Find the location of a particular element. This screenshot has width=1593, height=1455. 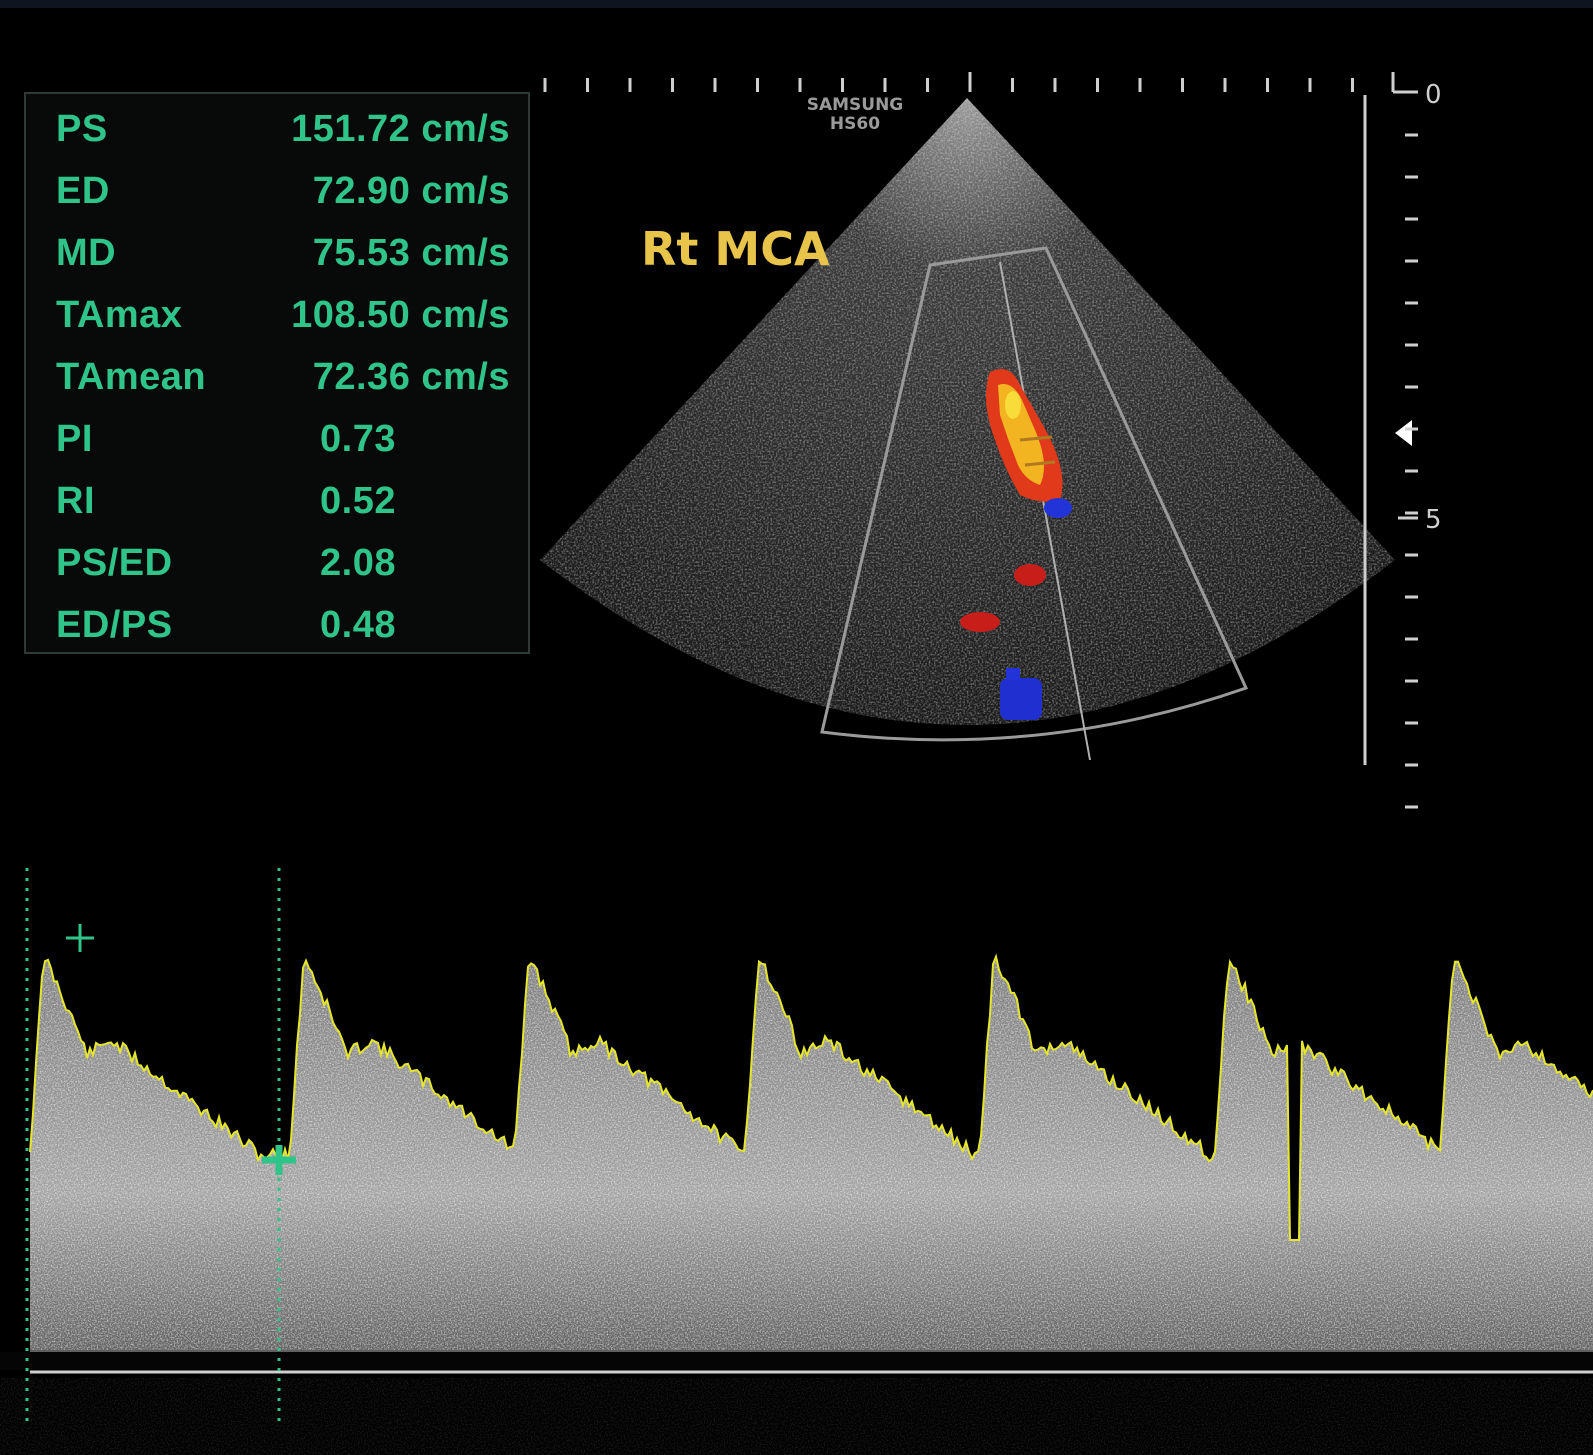

depth-label-0: 0 is located at coordinates (1433, 95).